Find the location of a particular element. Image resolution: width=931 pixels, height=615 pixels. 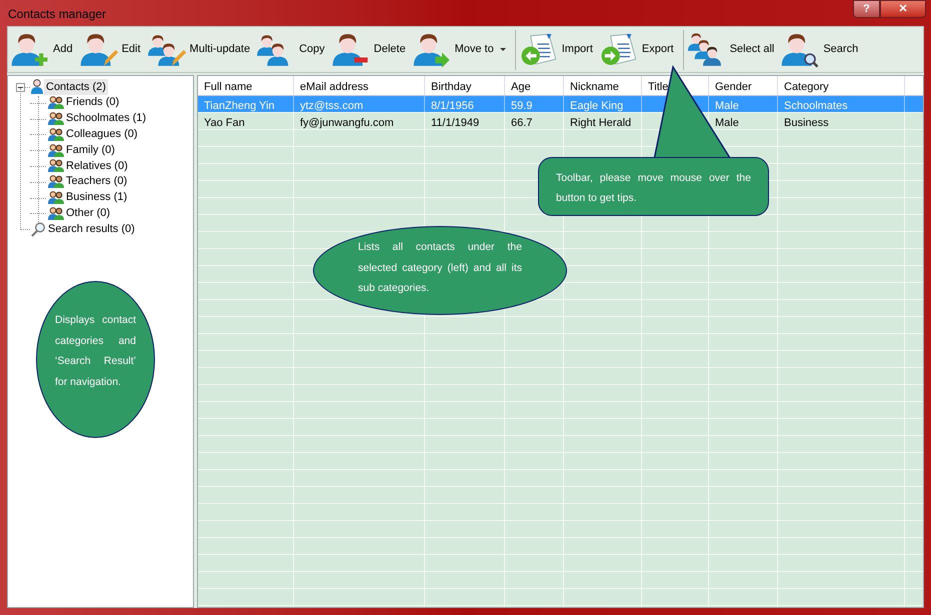

table-cell: TianZheng Yin is located at coordinates (239, 106).